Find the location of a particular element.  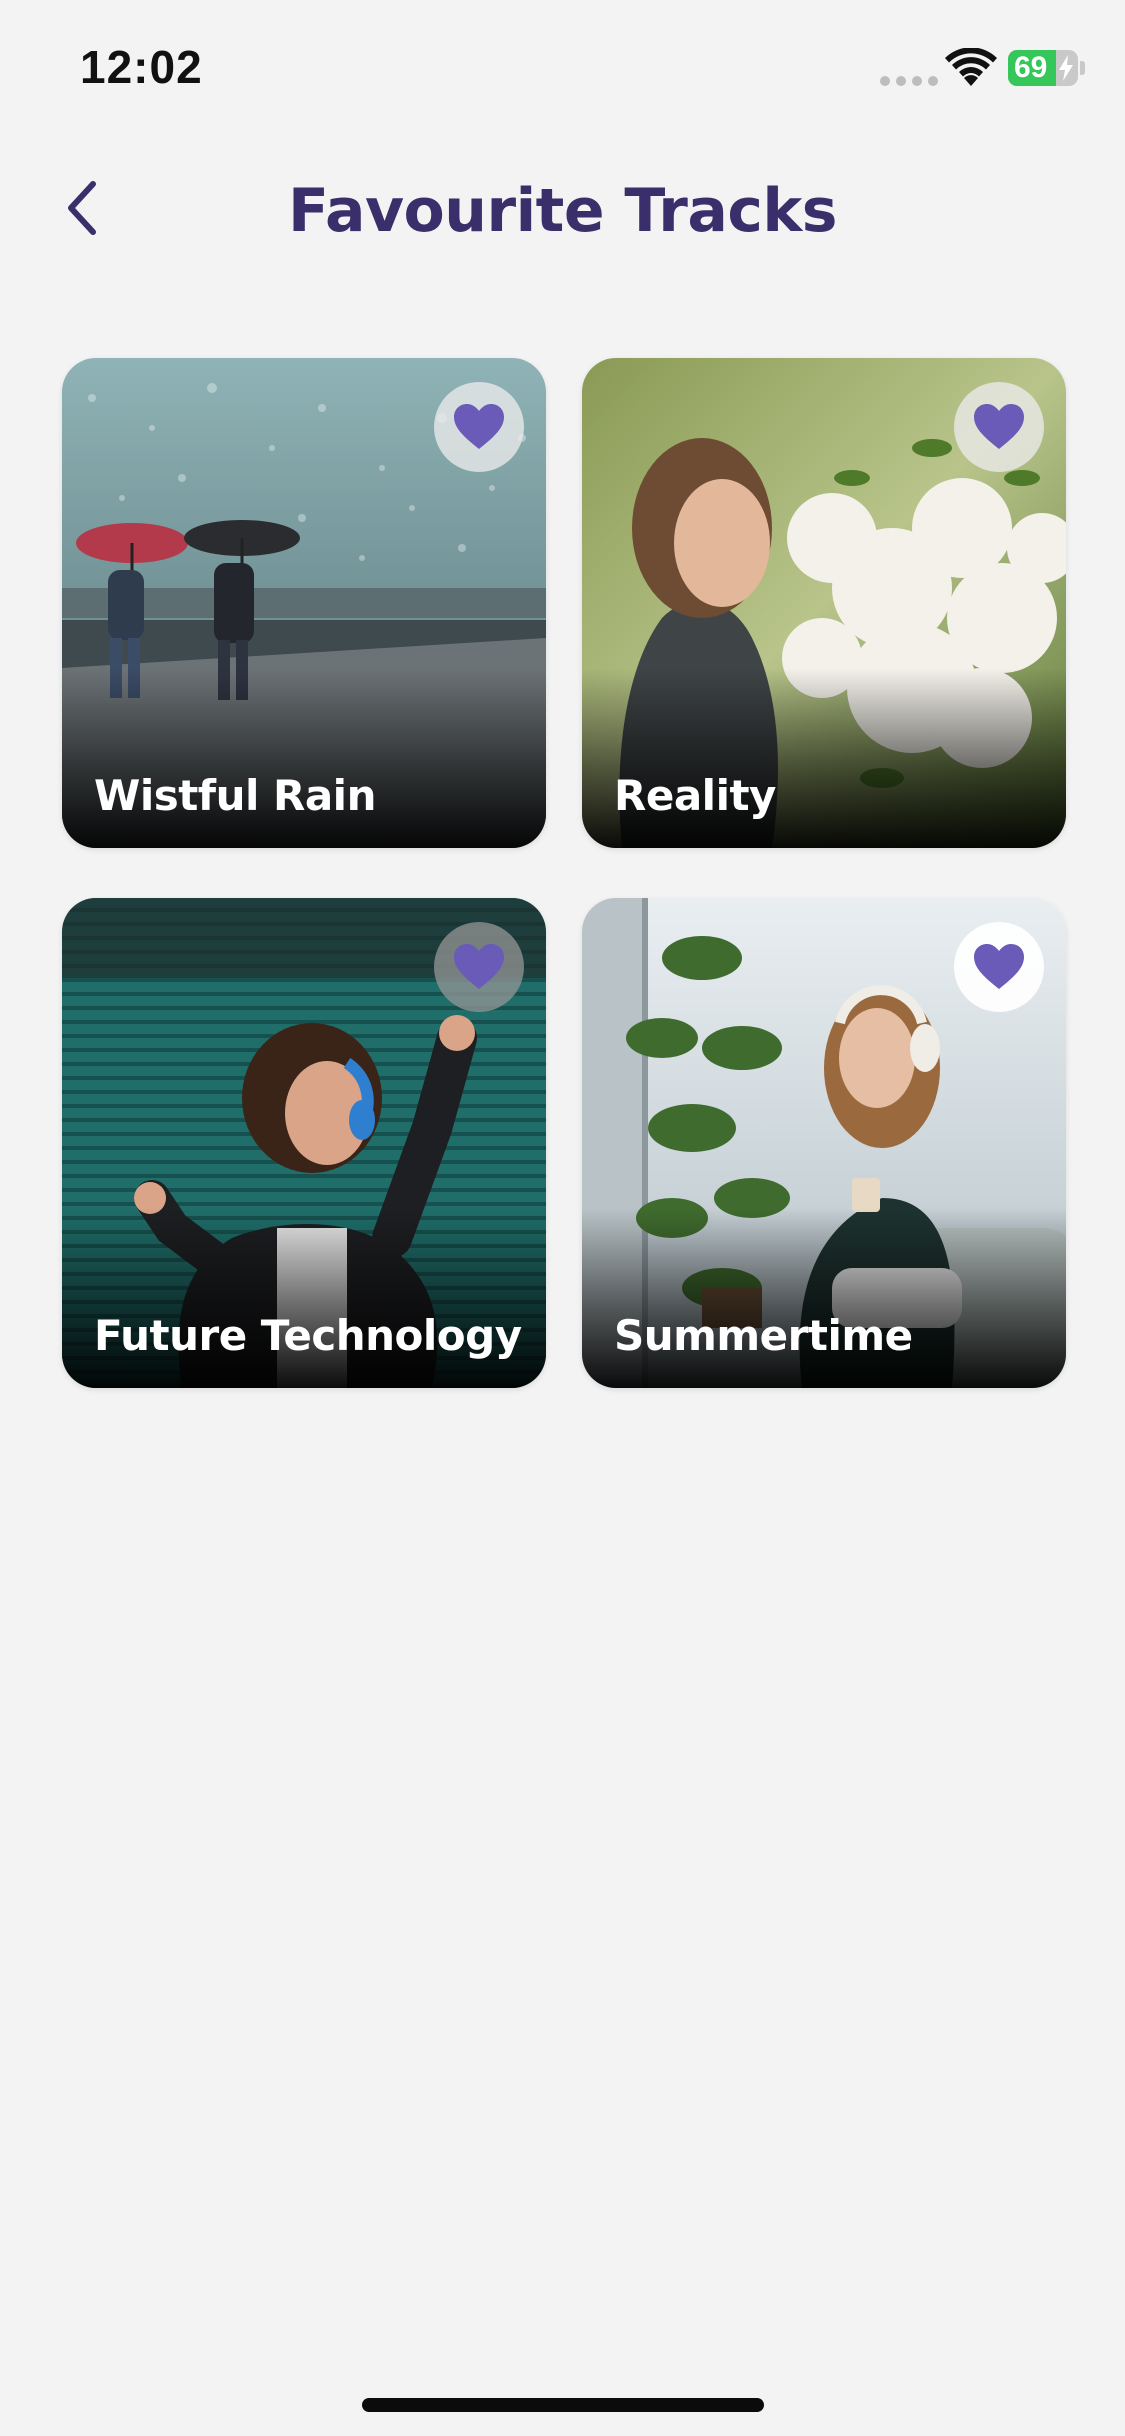

header: Favourite Tracks is located at coordinates (562, 210).